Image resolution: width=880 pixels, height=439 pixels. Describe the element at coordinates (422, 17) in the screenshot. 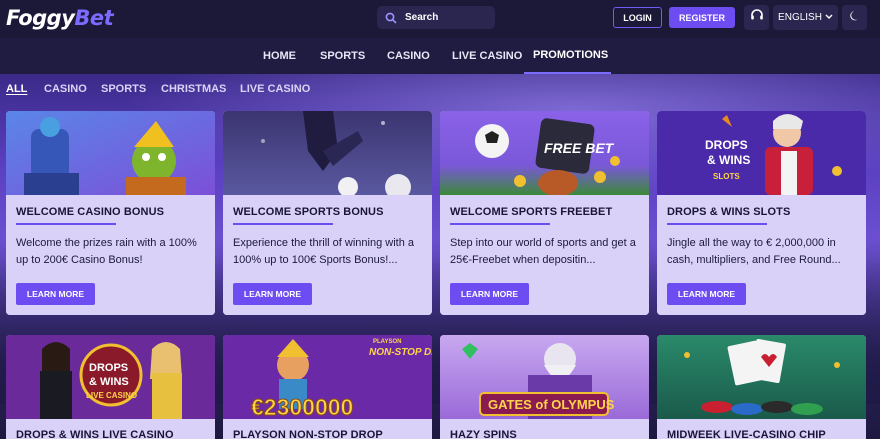

I see `search-placeholder: Search` at that location.